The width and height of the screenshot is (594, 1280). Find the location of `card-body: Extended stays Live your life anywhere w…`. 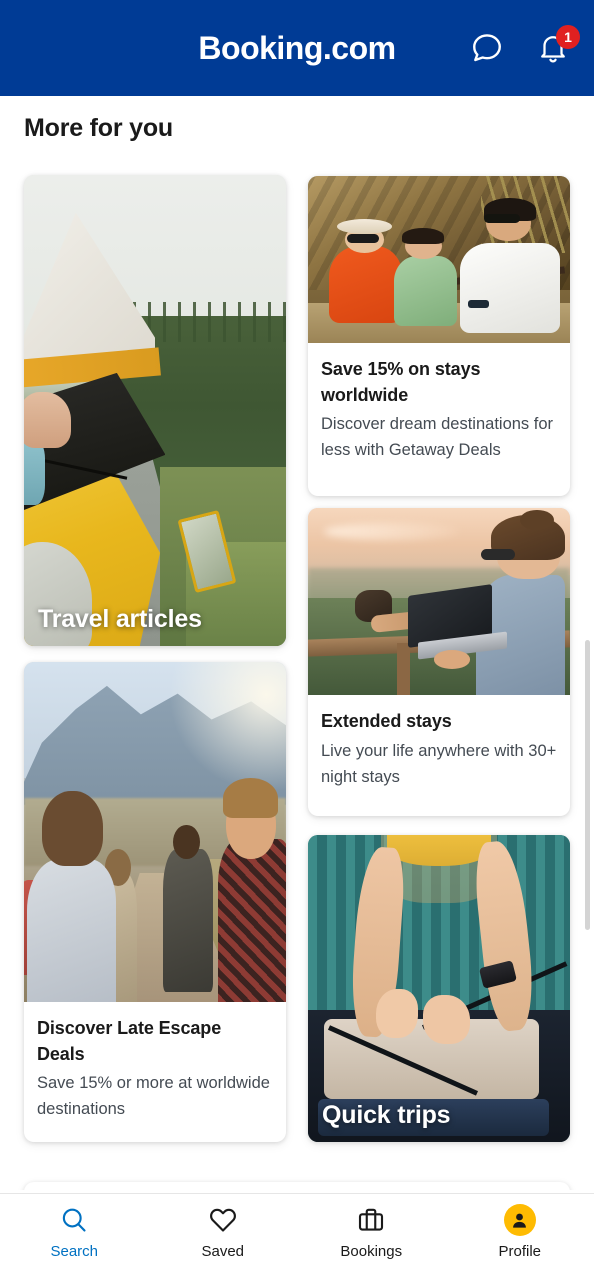

card-body: Extended stays Live your life anywhere w… is located at coordinates (439, 750).